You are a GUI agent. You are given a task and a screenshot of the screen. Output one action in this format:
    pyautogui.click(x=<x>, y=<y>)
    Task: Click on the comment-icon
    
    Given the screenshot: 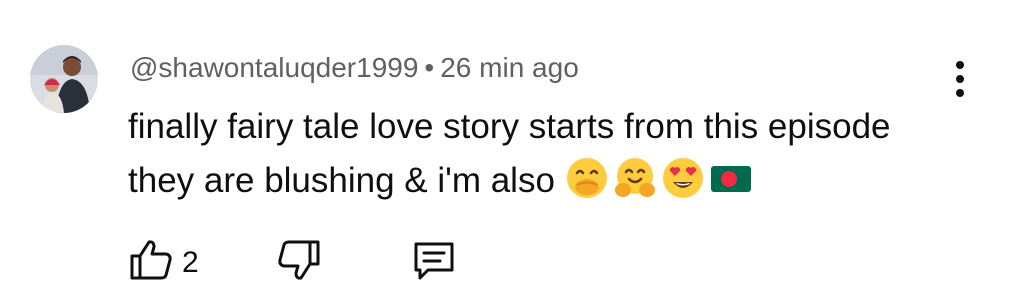 What is the action you would take?
    pyautogui.click(x=434, y=261)
    